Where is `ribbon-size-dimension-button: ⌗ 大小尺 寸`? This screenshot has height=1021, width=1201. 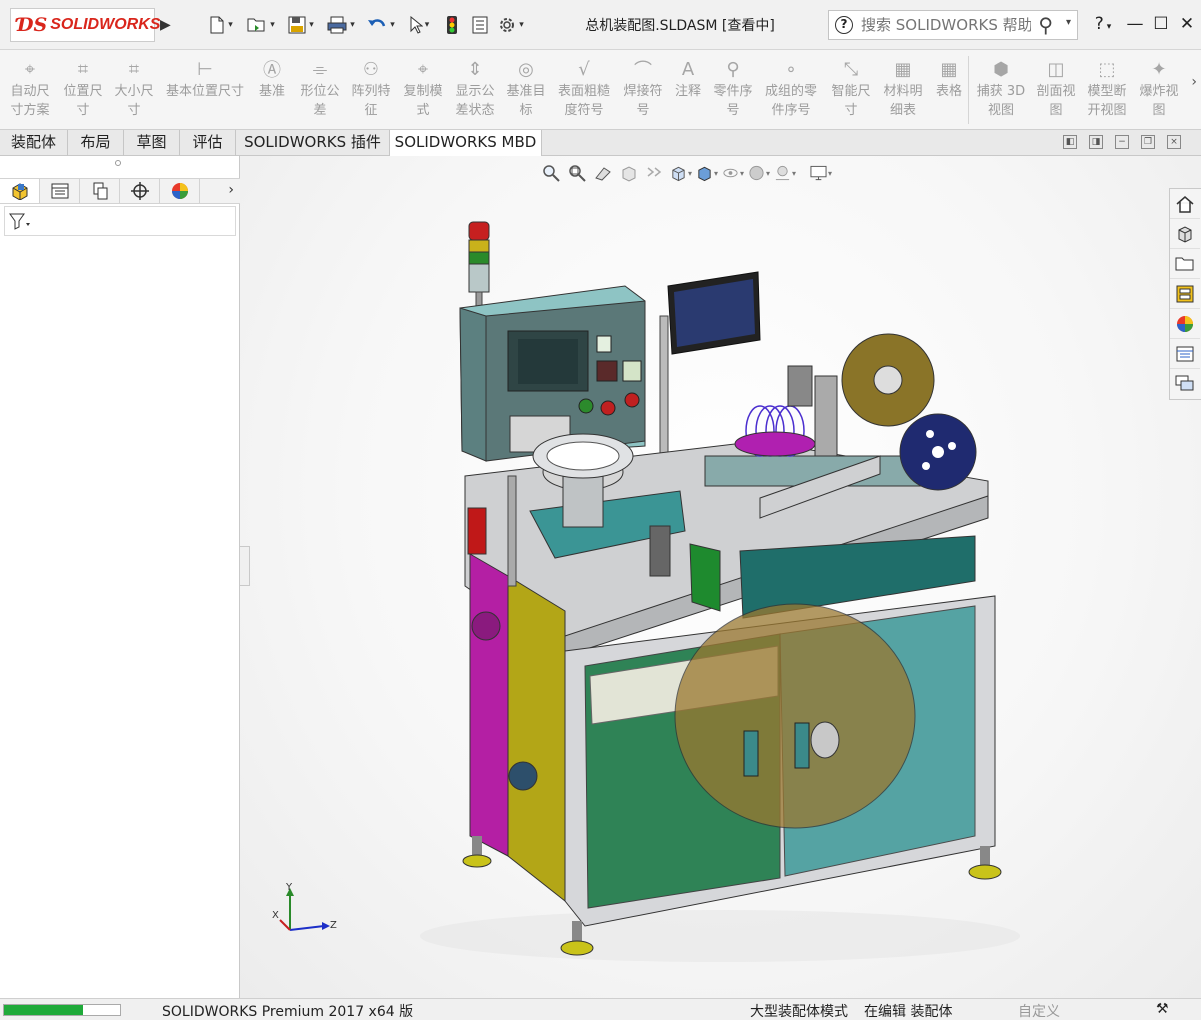 ribbon-size-dimension-button: ⌗ 大小尺 寸 is located at coordinates (134, 90).